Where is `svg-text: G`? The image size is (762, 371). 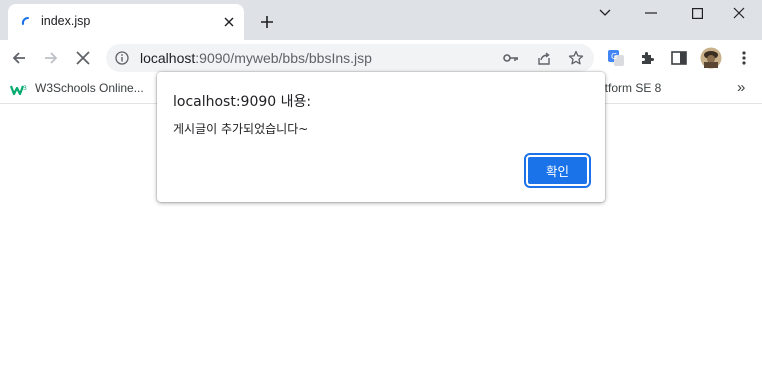
svg-text: G is located at coordinates (614, 56).